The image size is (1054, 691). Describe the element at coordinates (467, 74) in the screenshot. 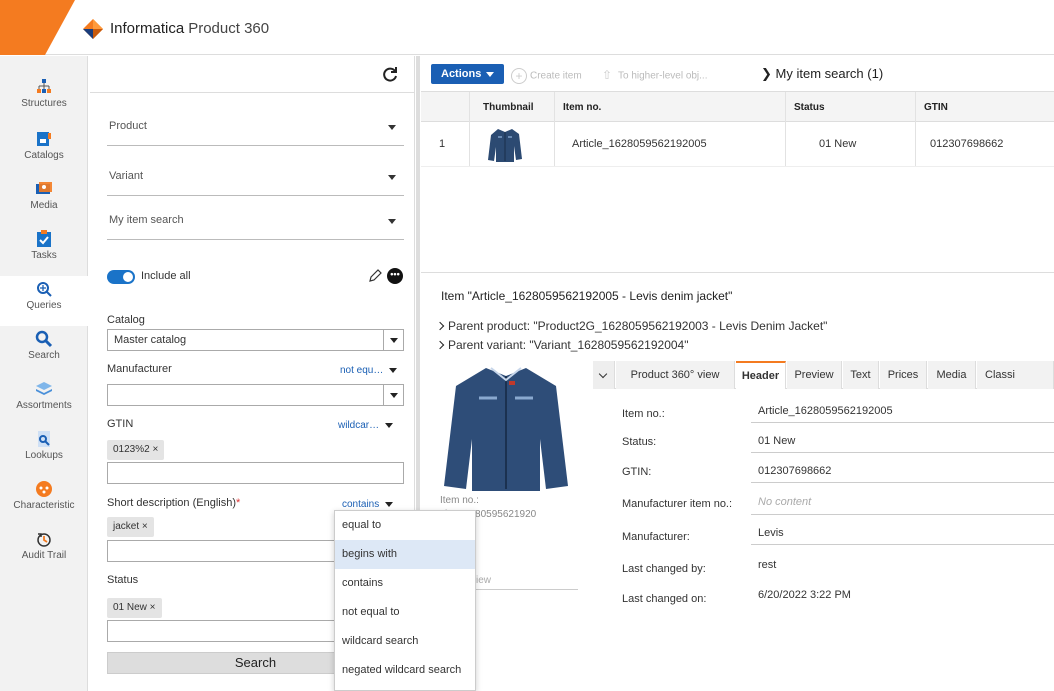

I see `actions-button: Actions` at that location.